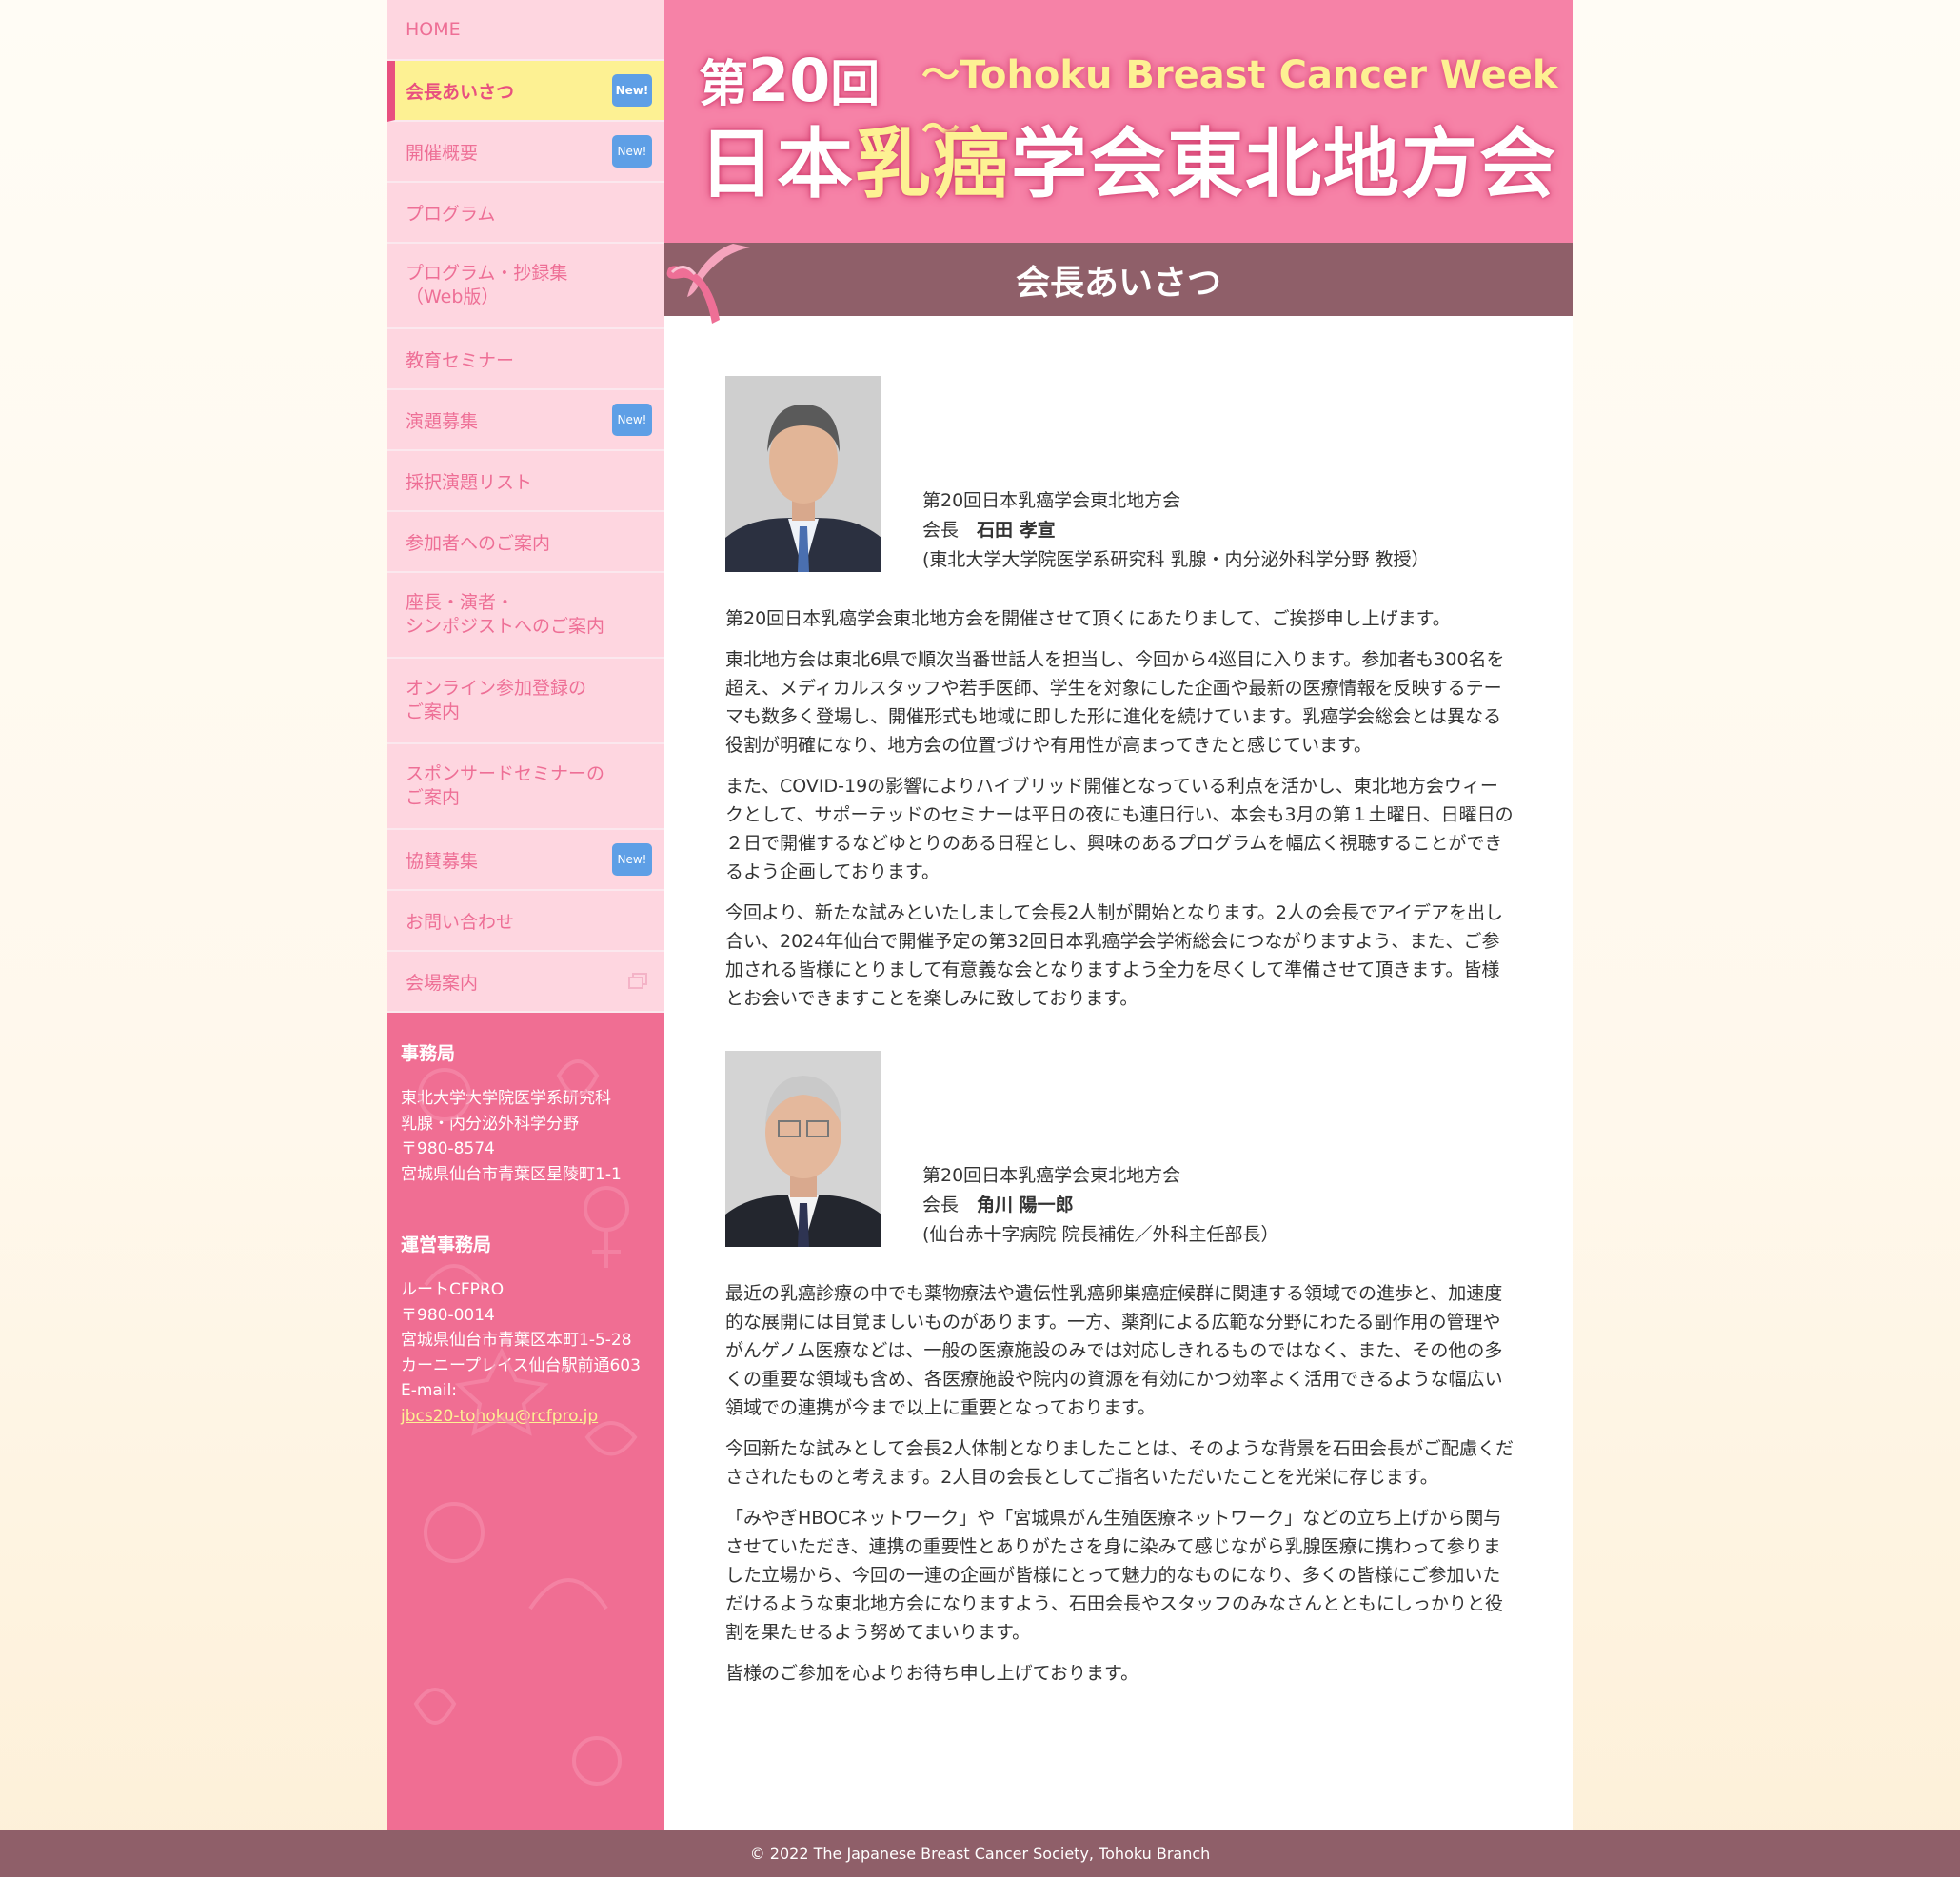  What do you see at coordinates (516, 1340) in the screenshot?
I see `operations-office-line: 宮城県仙台市青葉区本町1-5-28` at bounding box center [516, 1340].